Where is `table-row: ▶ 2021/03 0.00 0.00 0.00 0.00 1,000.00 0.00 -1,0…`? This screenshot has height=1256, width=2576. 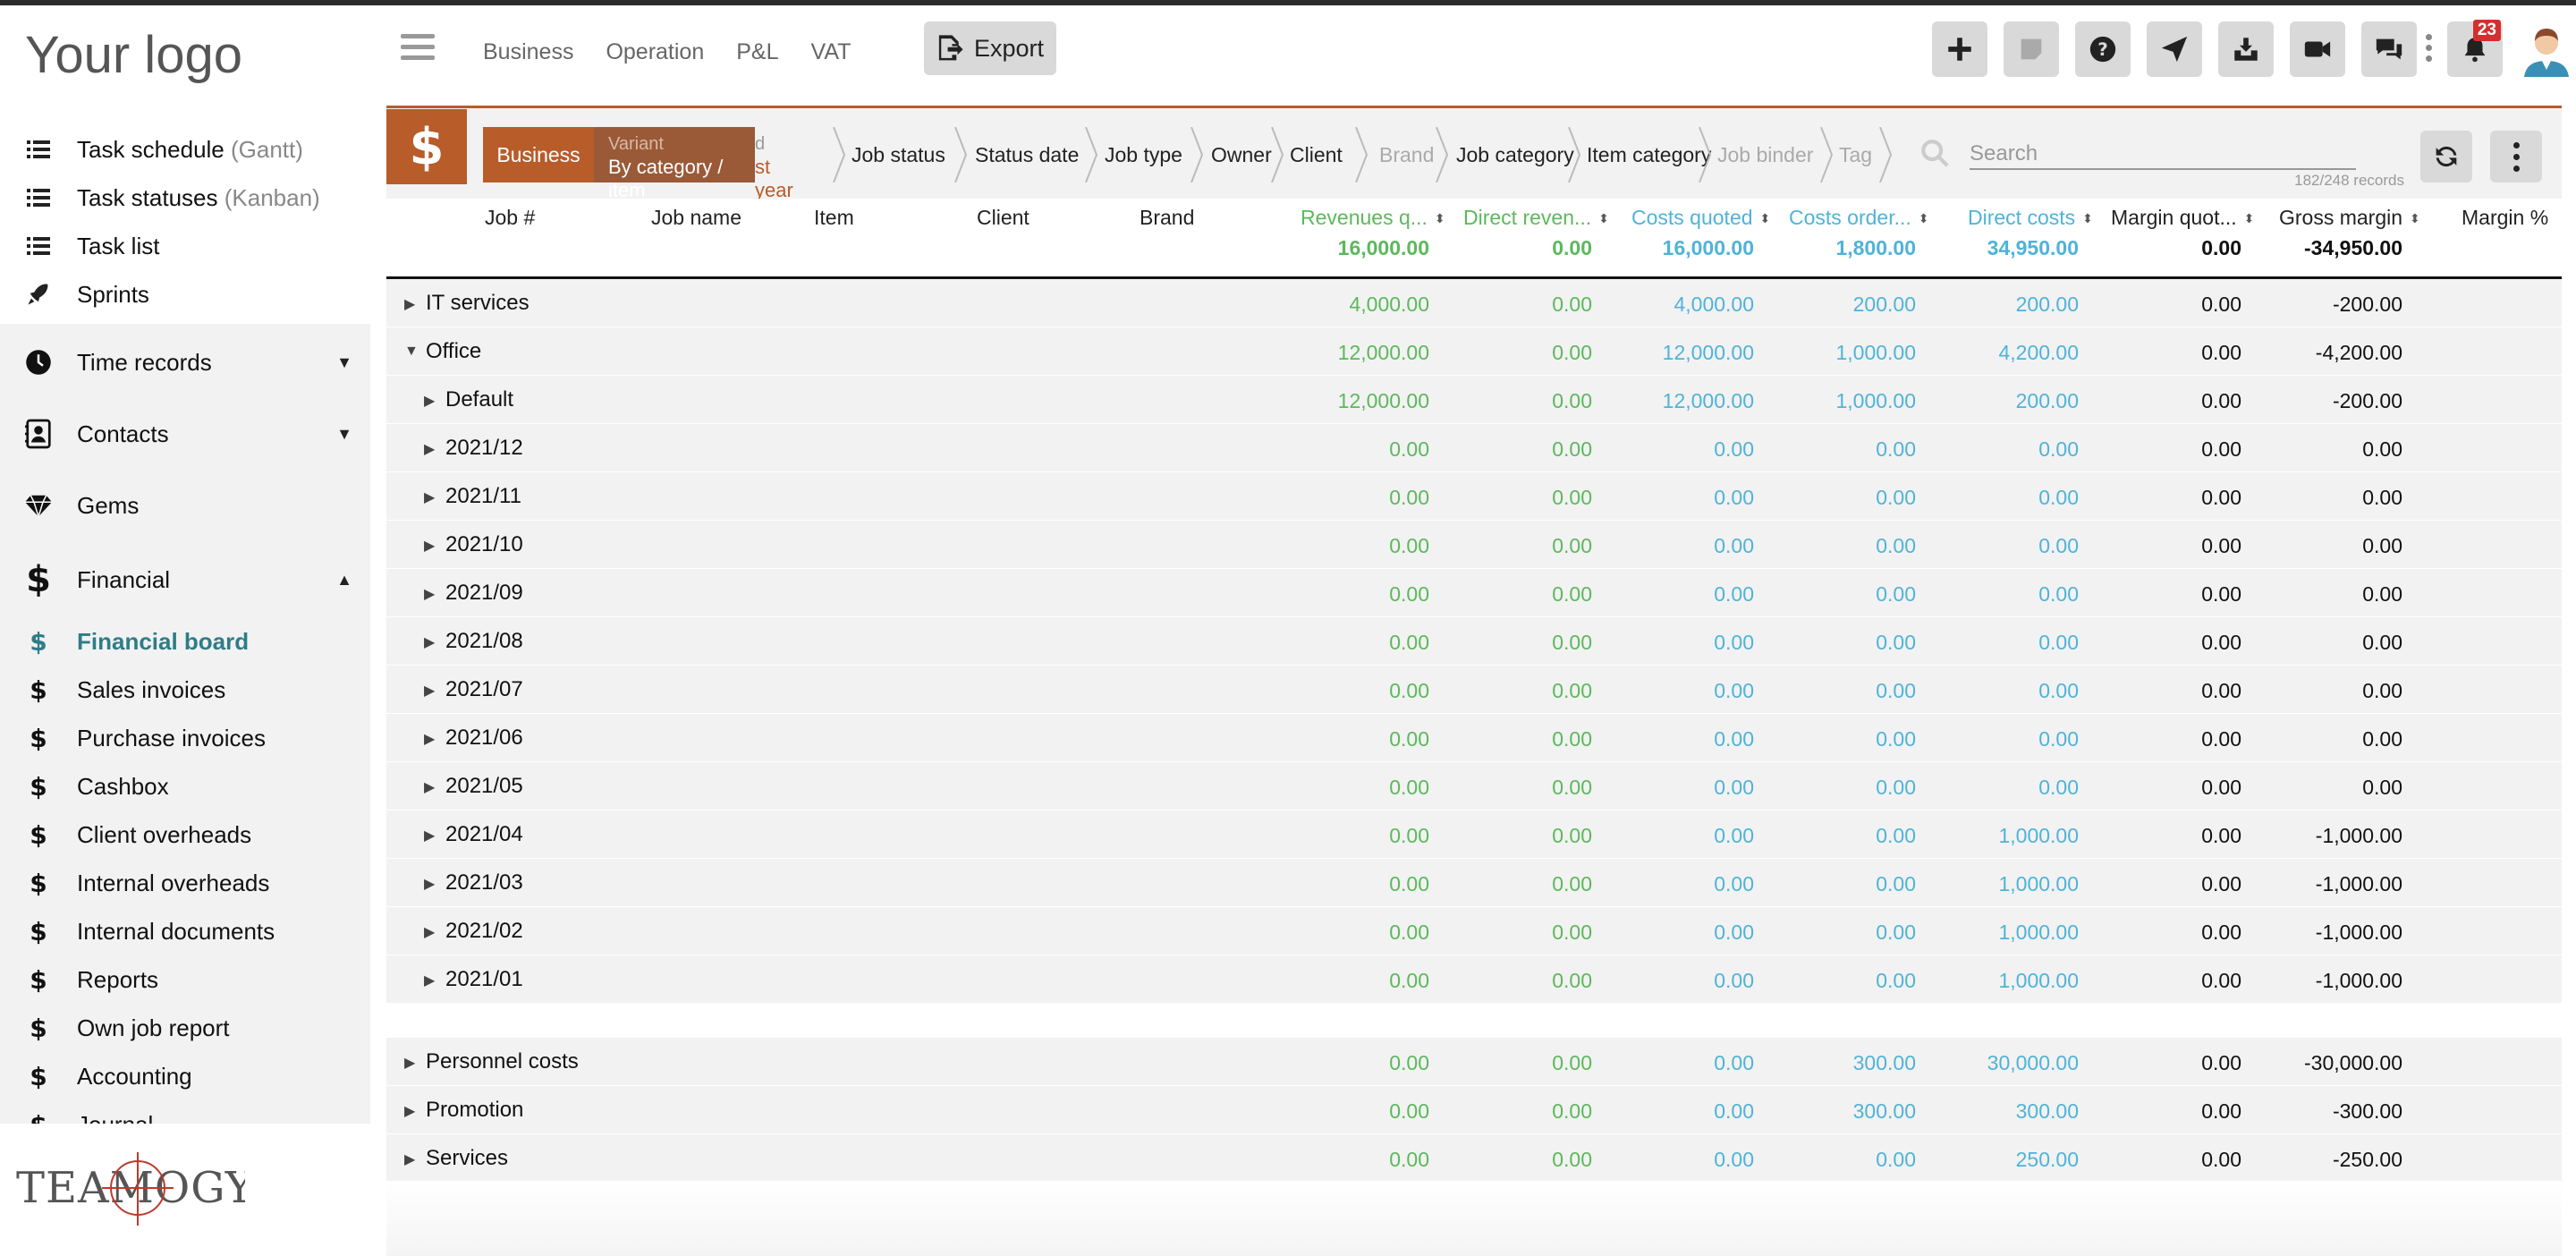
table-row: ▶ 2021/03 0.00 0.00 0.00 0.00 1,000.00 0.00 -1,0… is located at coordinates (1474, 883).